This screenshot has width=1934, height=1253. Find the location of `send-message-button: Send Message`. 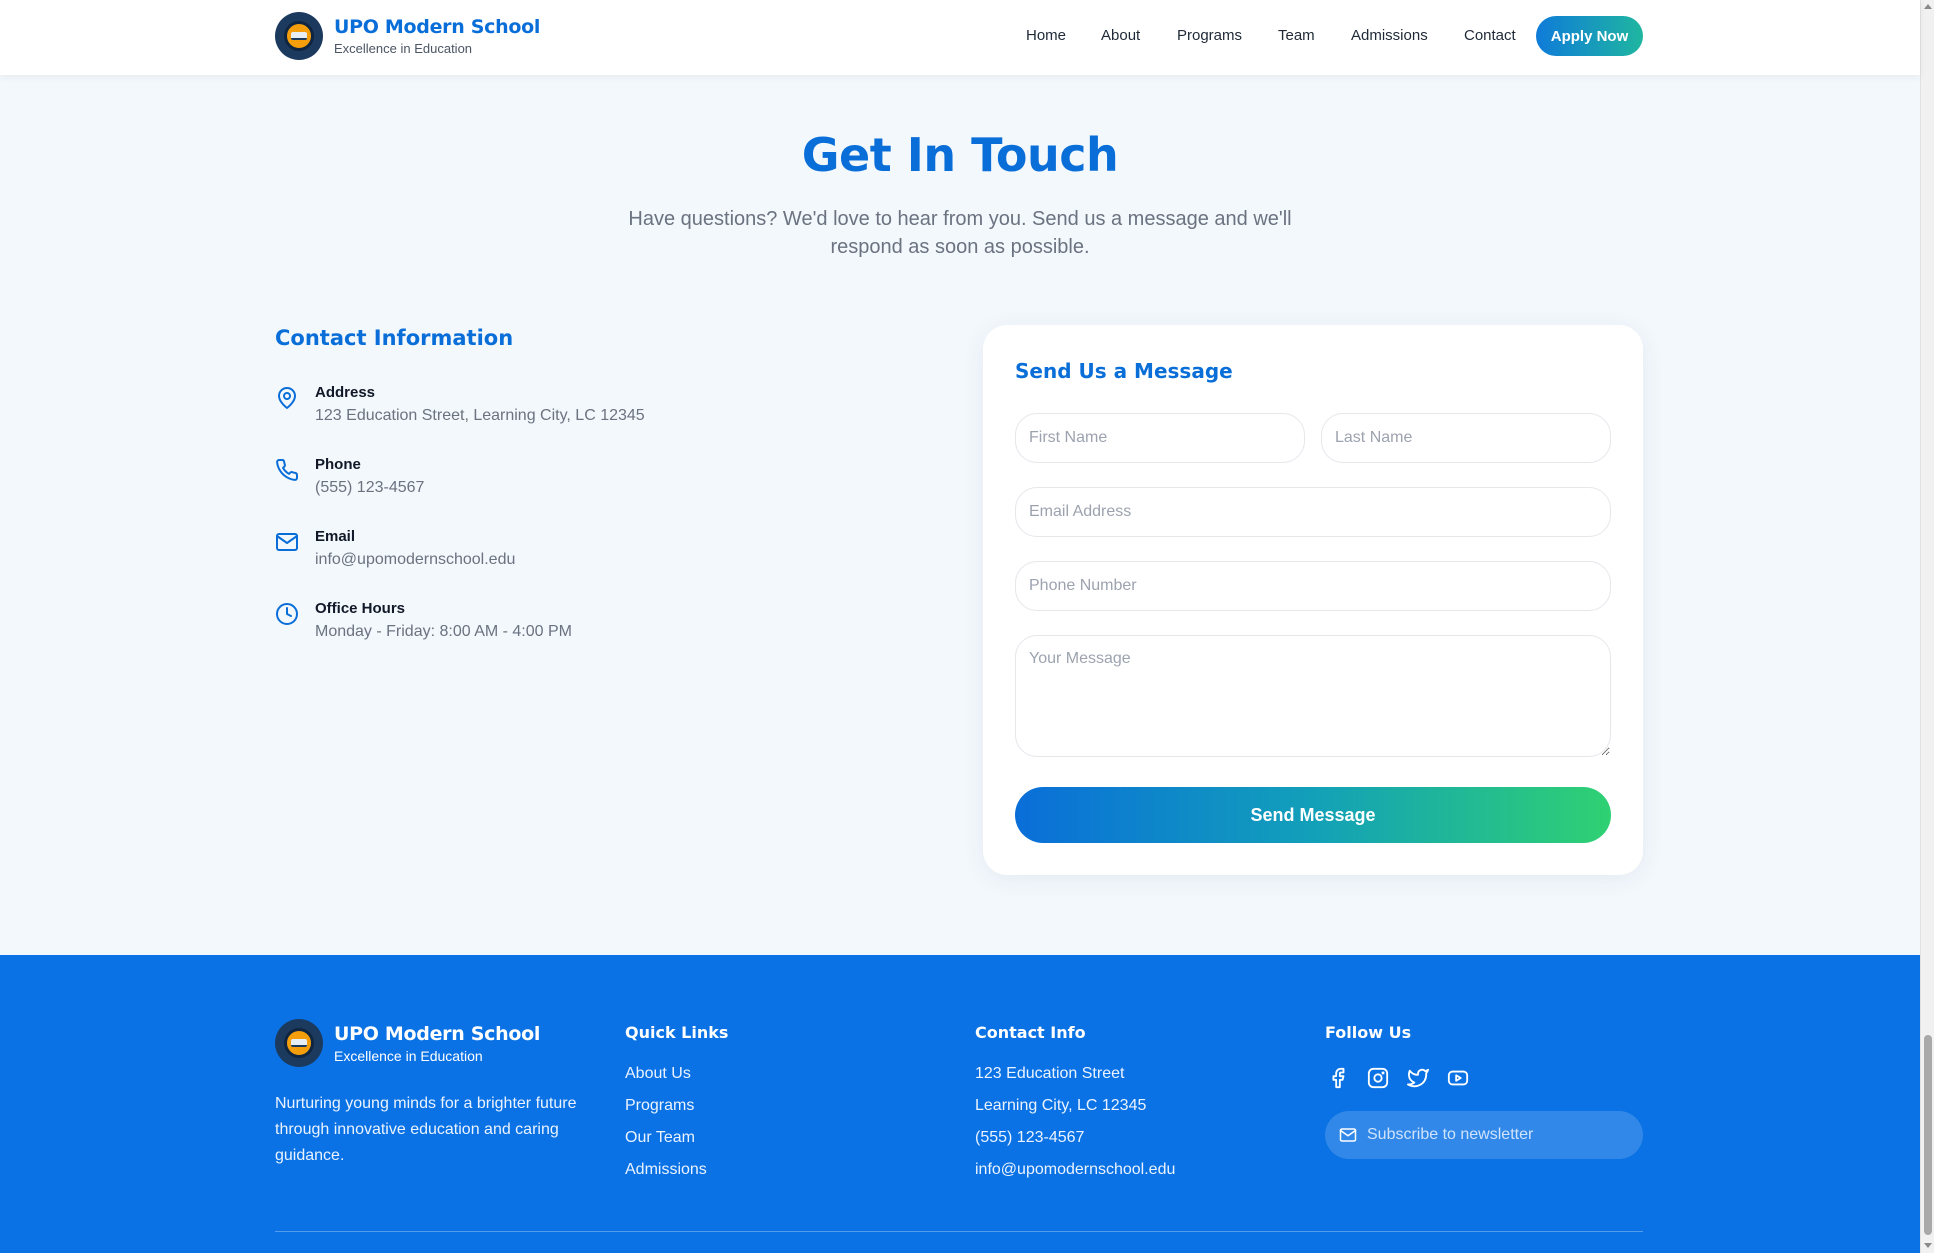

send-message-button: Send Message is located at coordinates (1313, 815).